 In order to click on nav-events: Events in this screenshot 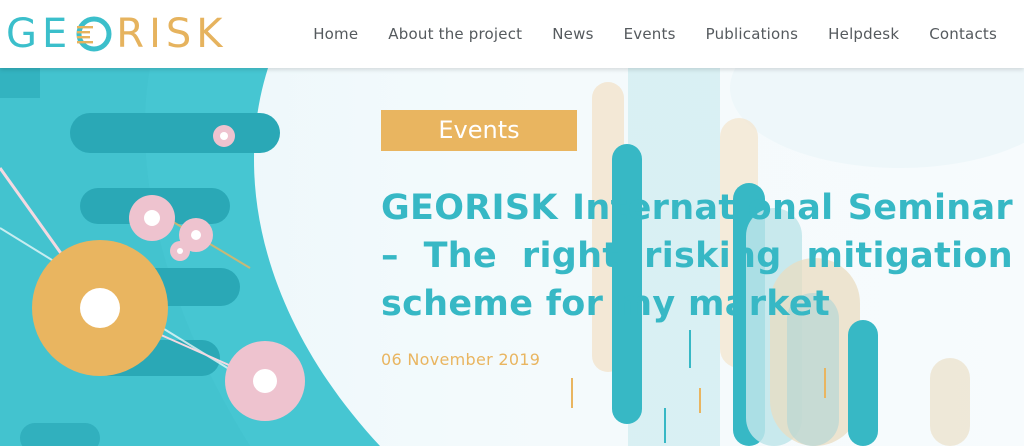, I will do `click(650, 34)`.